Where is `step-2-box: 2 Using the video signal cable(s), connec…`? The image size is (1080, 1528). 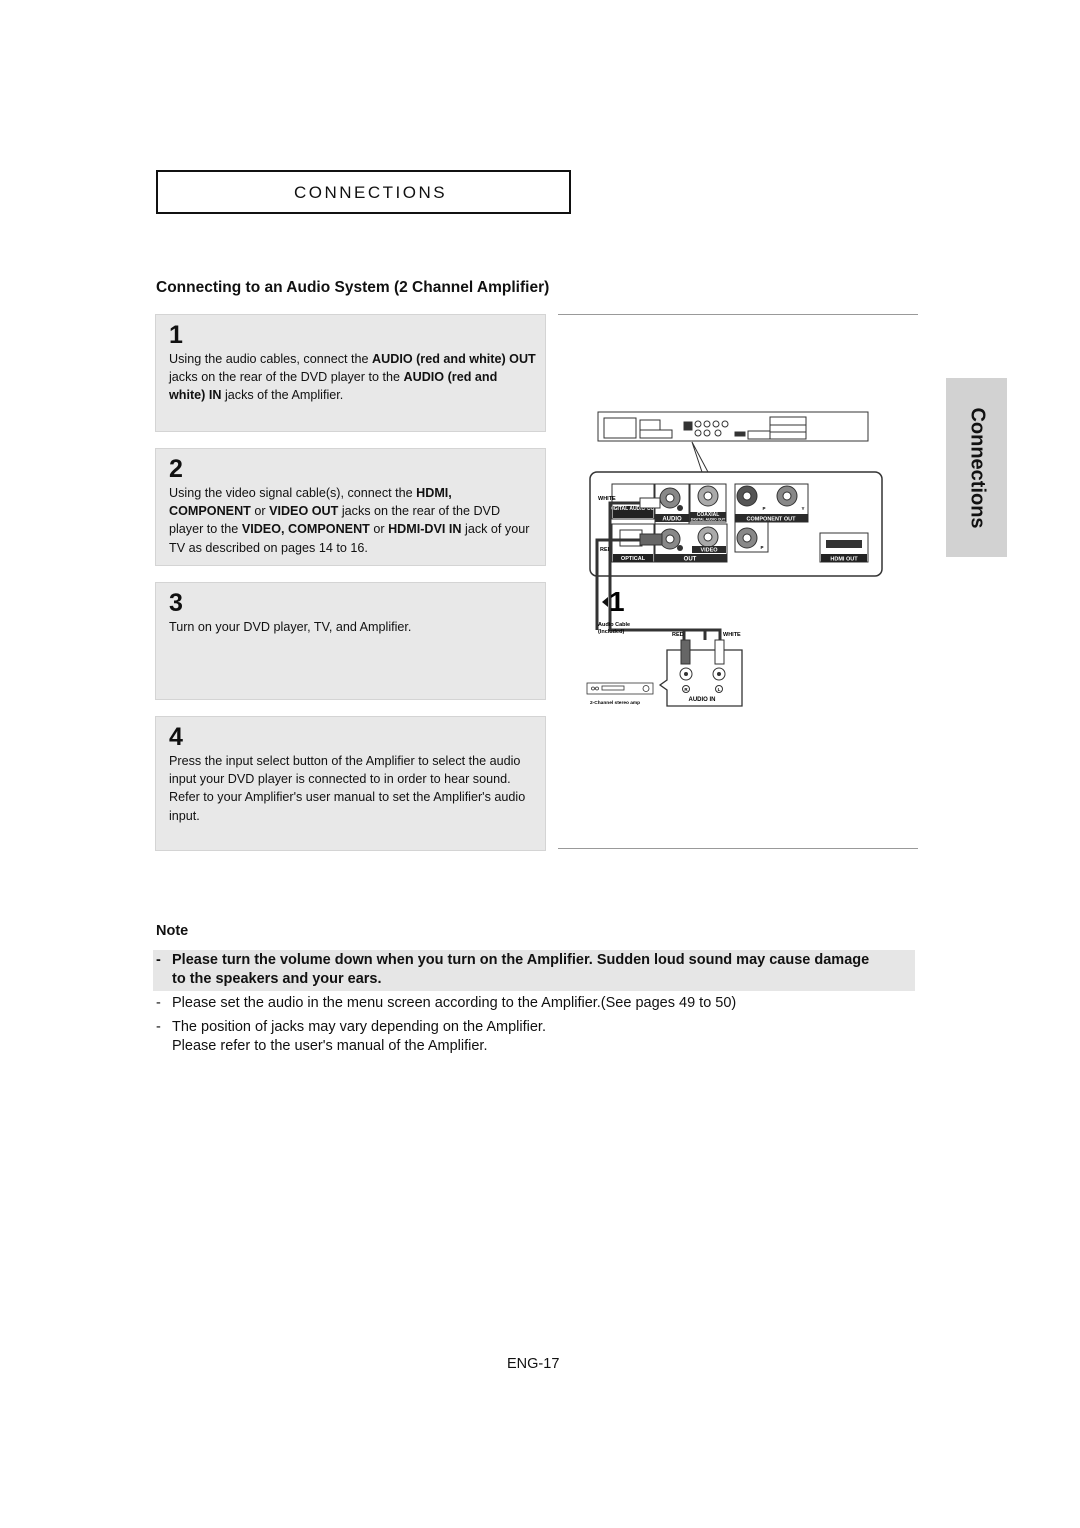 step-2-box: 2 Using the video signal cable(s), connec… is located at coordinates (350, 507).